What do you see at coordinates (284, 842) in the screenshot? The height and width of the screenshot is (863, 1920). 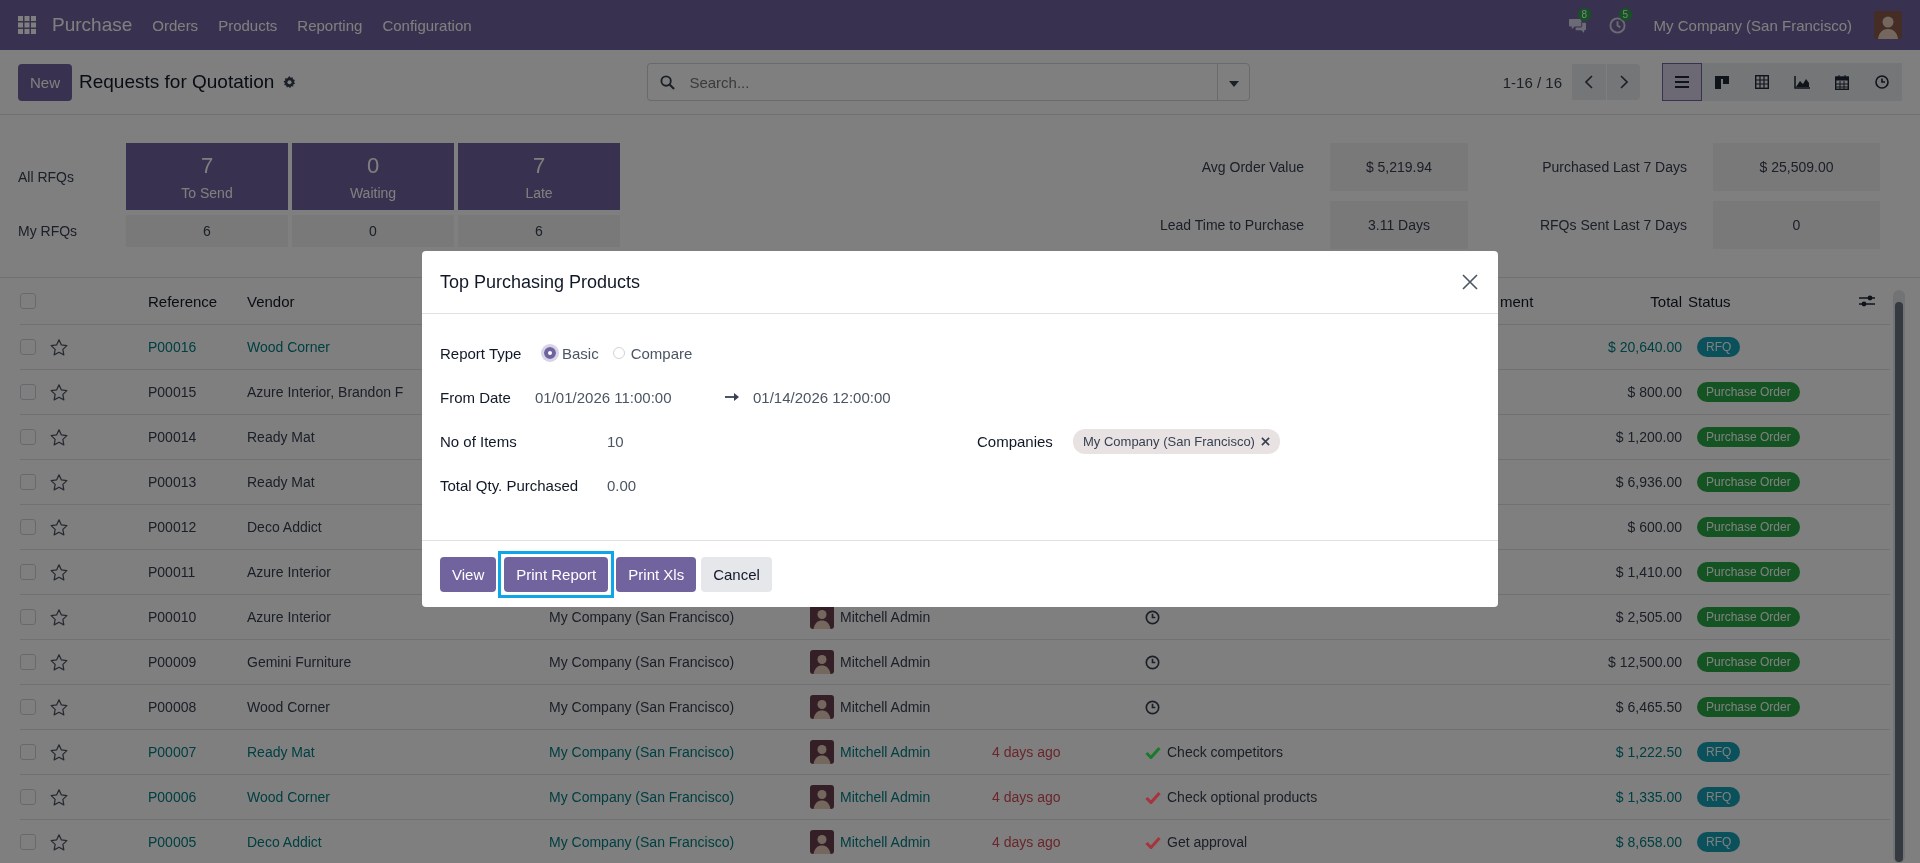 I see `table-cell: Deco Addict` at bounding box center [284, 842].